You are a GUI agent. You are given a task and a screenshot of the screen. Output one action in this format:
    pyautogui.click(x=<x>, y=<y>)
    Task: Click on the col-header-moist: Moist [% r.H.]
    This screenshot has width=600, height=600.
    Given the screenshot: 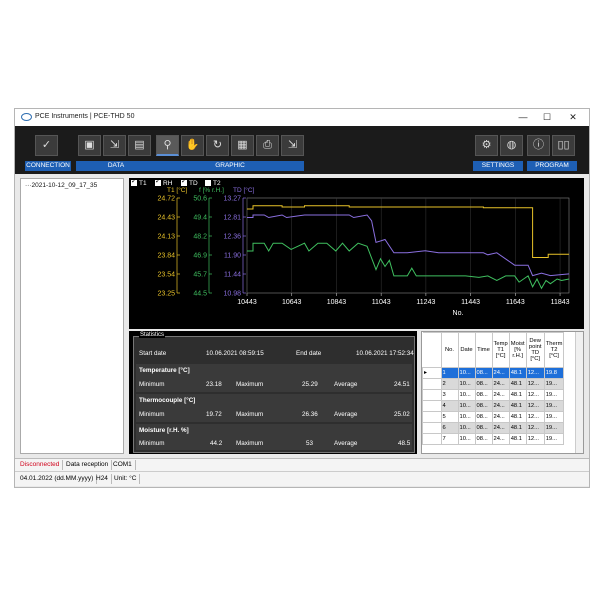 What is the action you would take?
    pyautogui.click(x=517, y=350)
    